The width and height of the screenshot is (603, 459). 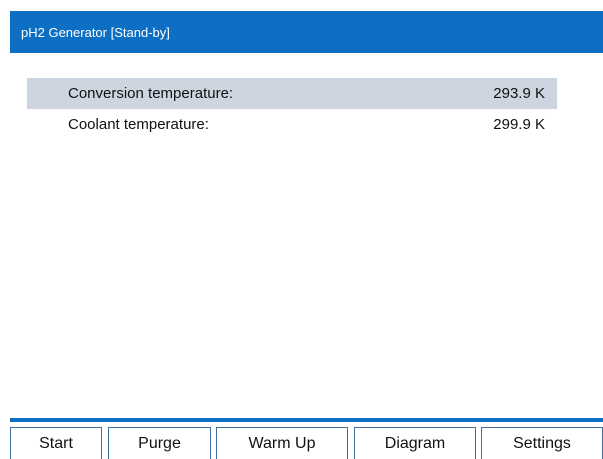 What do you see at coordinates (519, 124) in the screenshot?
I see `reading-value: 299.9 K` at bounding box center [519, 124].